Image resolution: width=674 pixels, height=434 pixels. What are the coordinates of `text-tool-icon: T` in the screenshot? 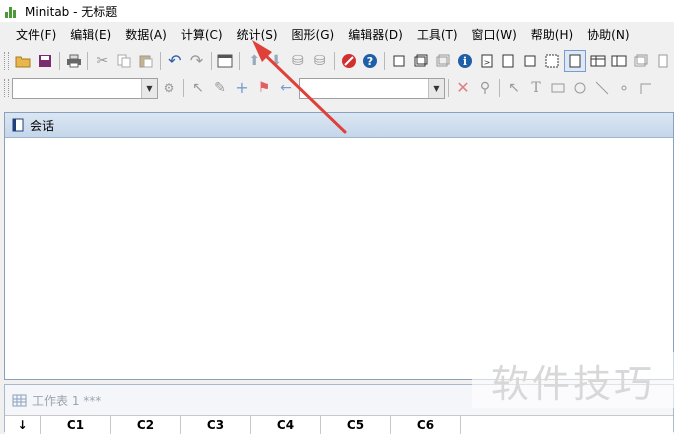 It's located at (536, 88).